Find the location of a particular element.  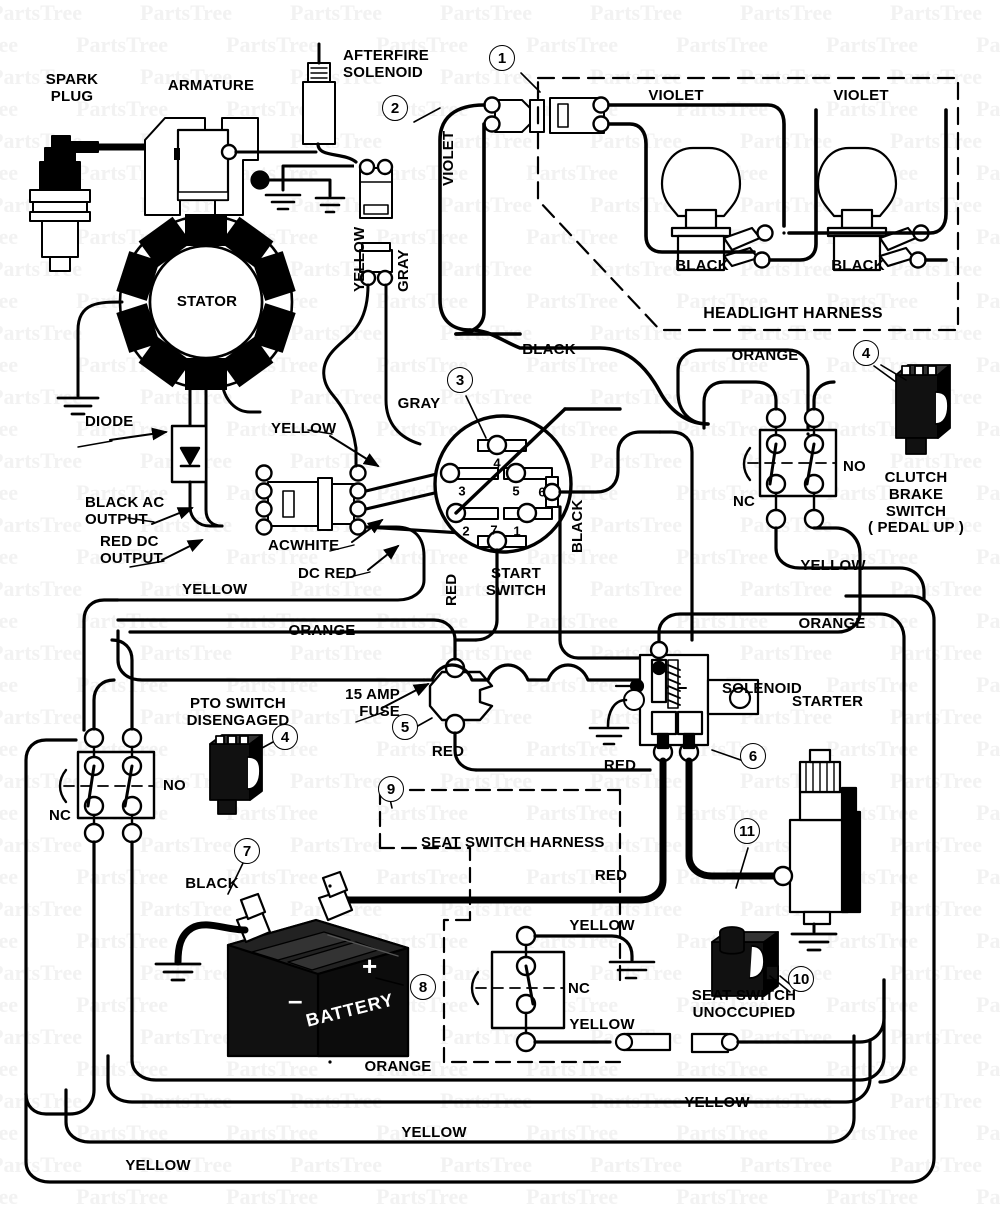

wire-label-gray-top: GRAY is located at coordinates (419, 403).